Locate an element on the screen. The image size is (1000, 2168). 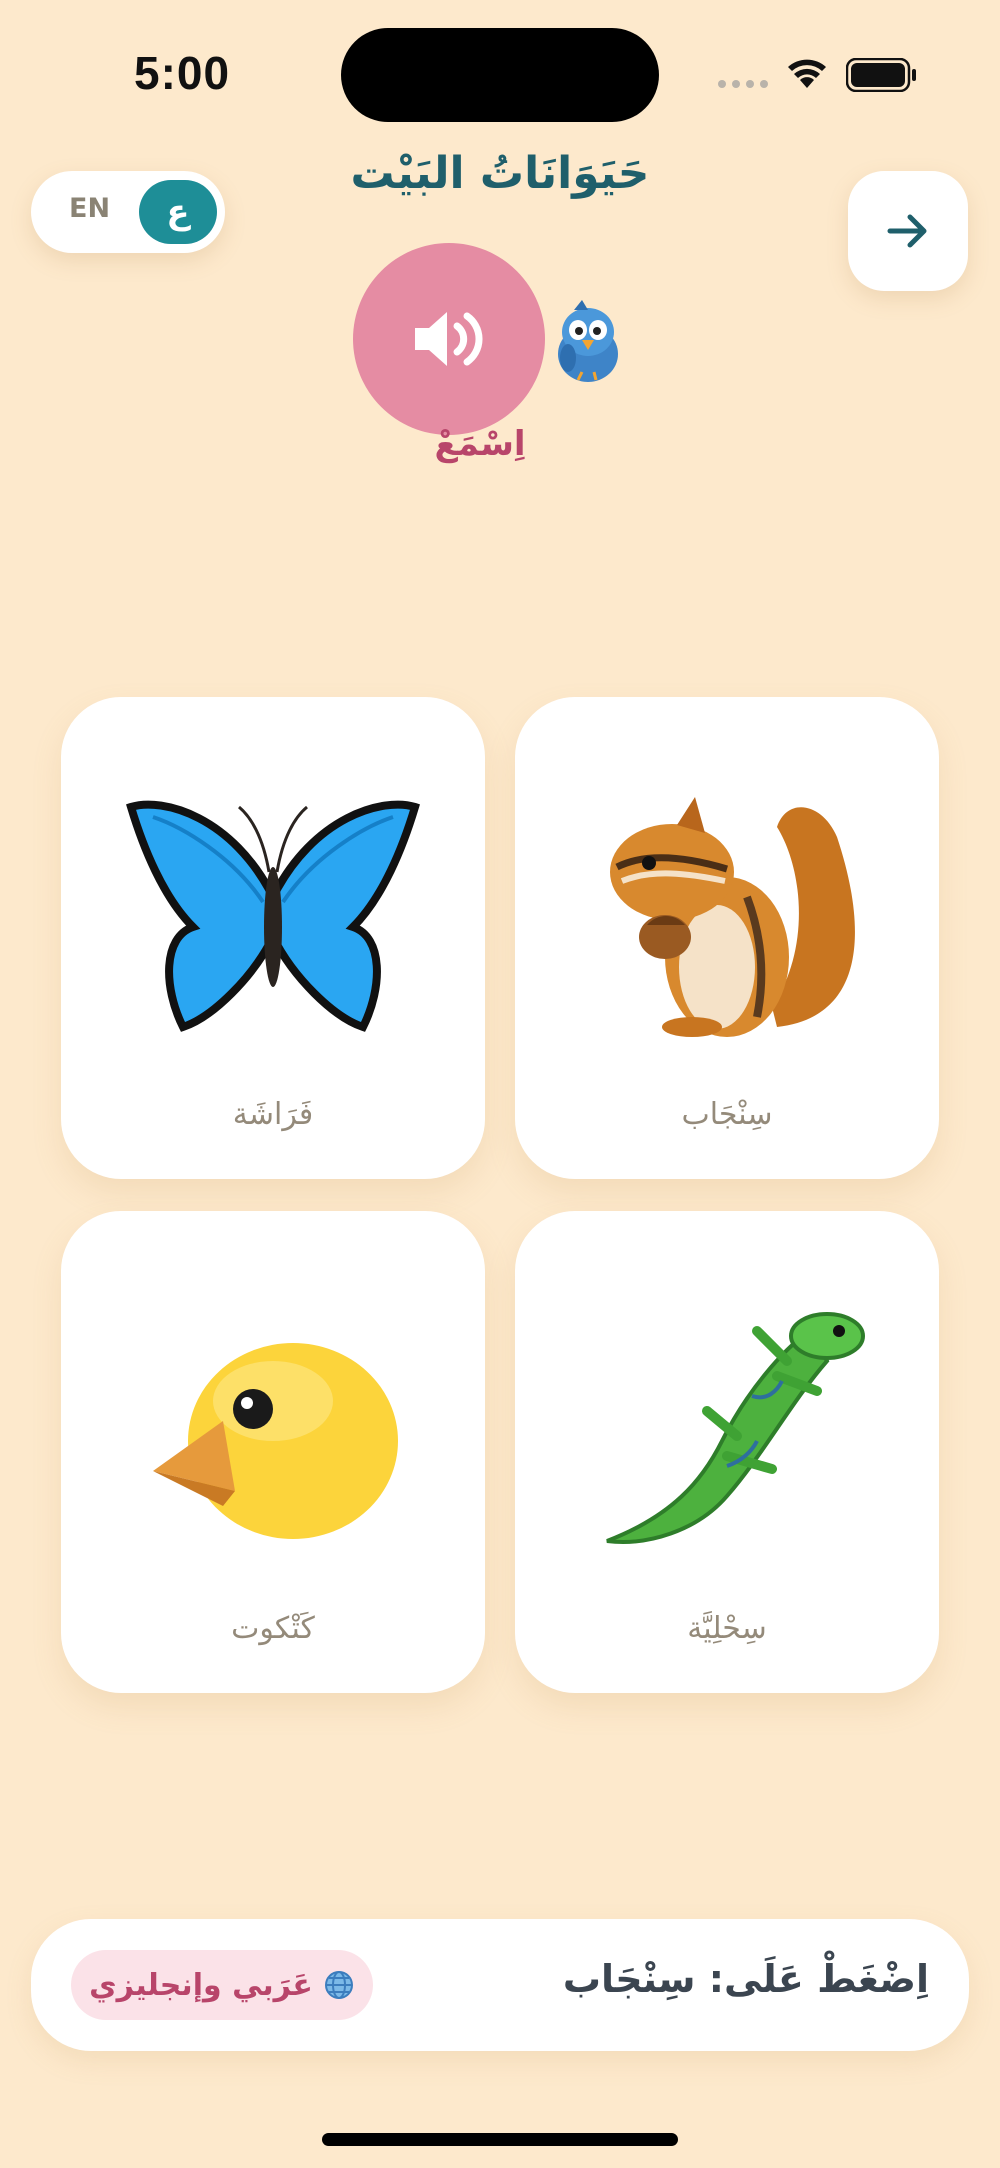
listen-label: اِسْمَعْ is located at coordinates (480, 444).